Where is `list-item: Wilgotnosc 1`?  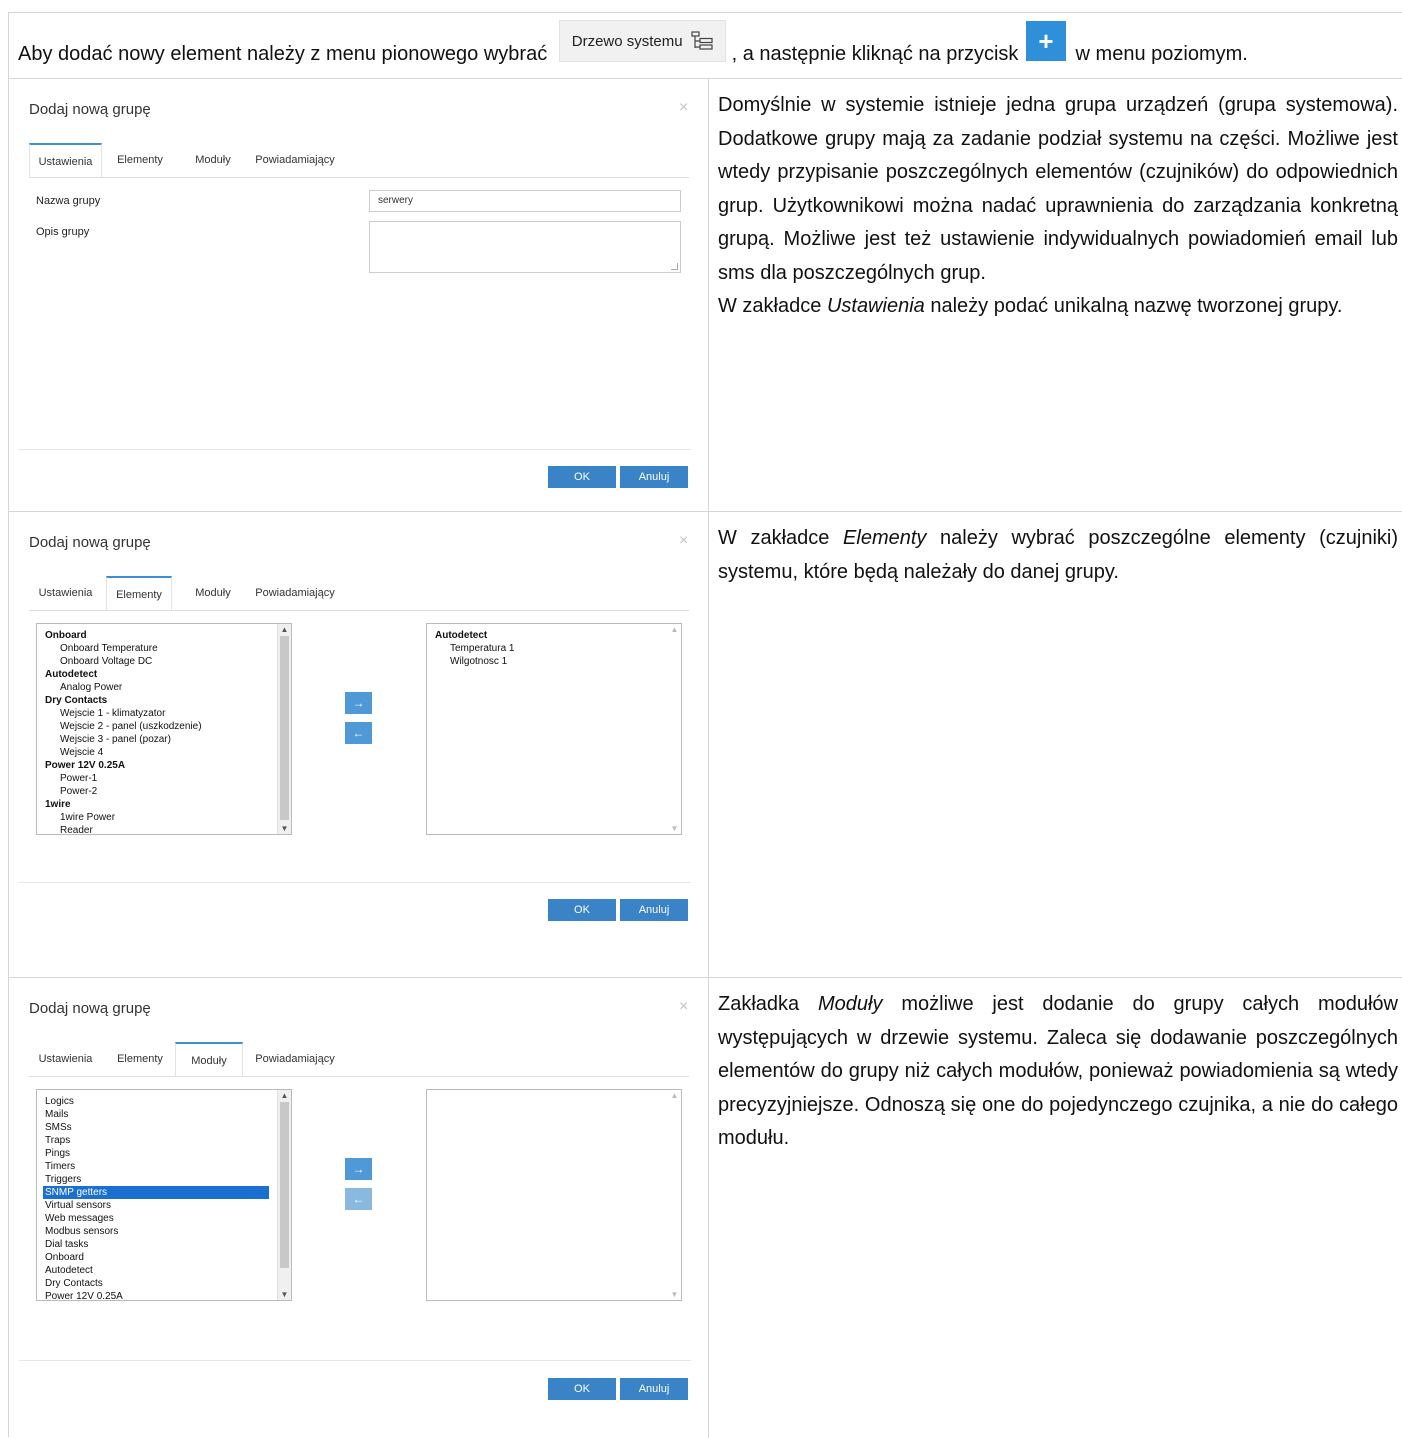
list-item: Wilgotnosc 1 is located at coordinates (474, 661).